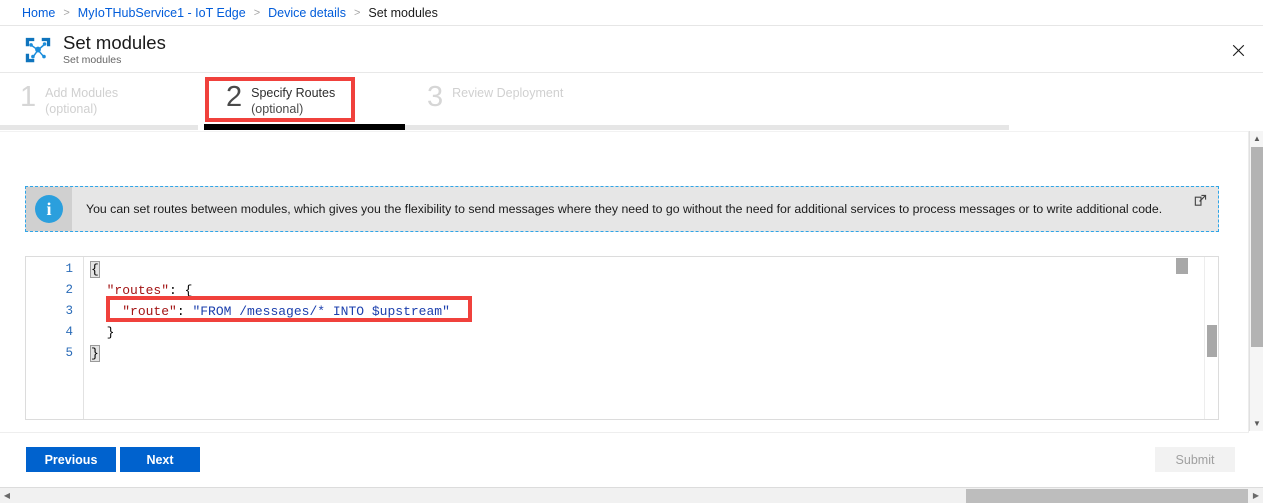  Describe the element at coordinates (403, 12) in the screenshot. I see `breadcrumb-item-set-modules: Set modules` at that location.